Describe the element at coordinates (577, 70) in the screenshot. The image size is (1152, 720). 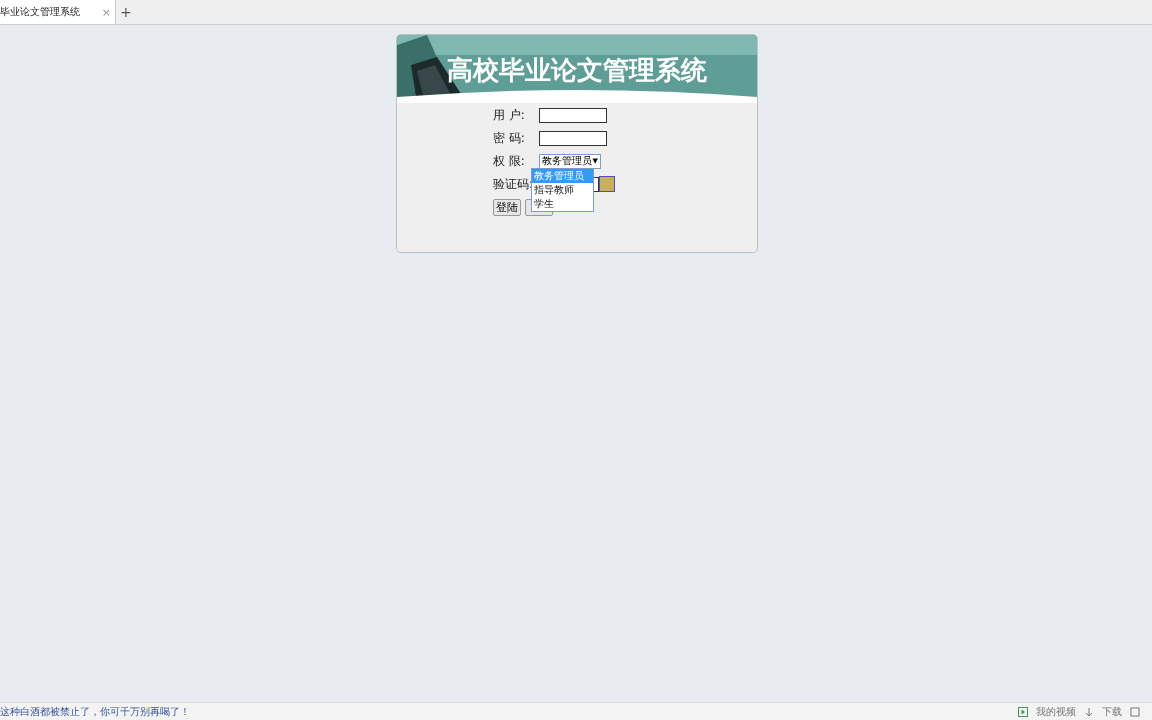
I see `system-title: 高校毕业论文管理系统` at that location.